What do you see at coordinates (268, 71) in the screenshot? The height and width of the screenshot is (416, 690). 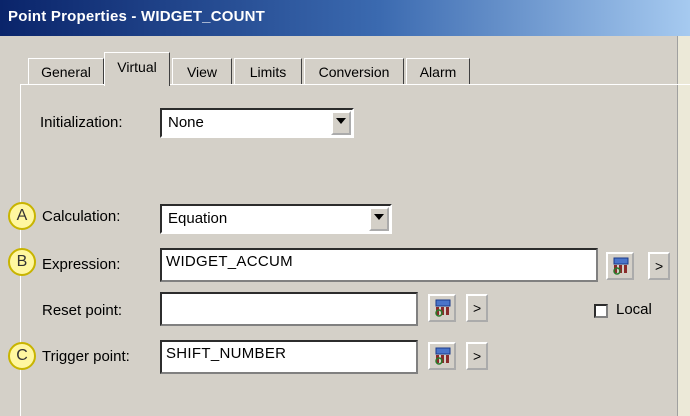 I see `tab-limits: Limits` at bounding box center [268, 71].